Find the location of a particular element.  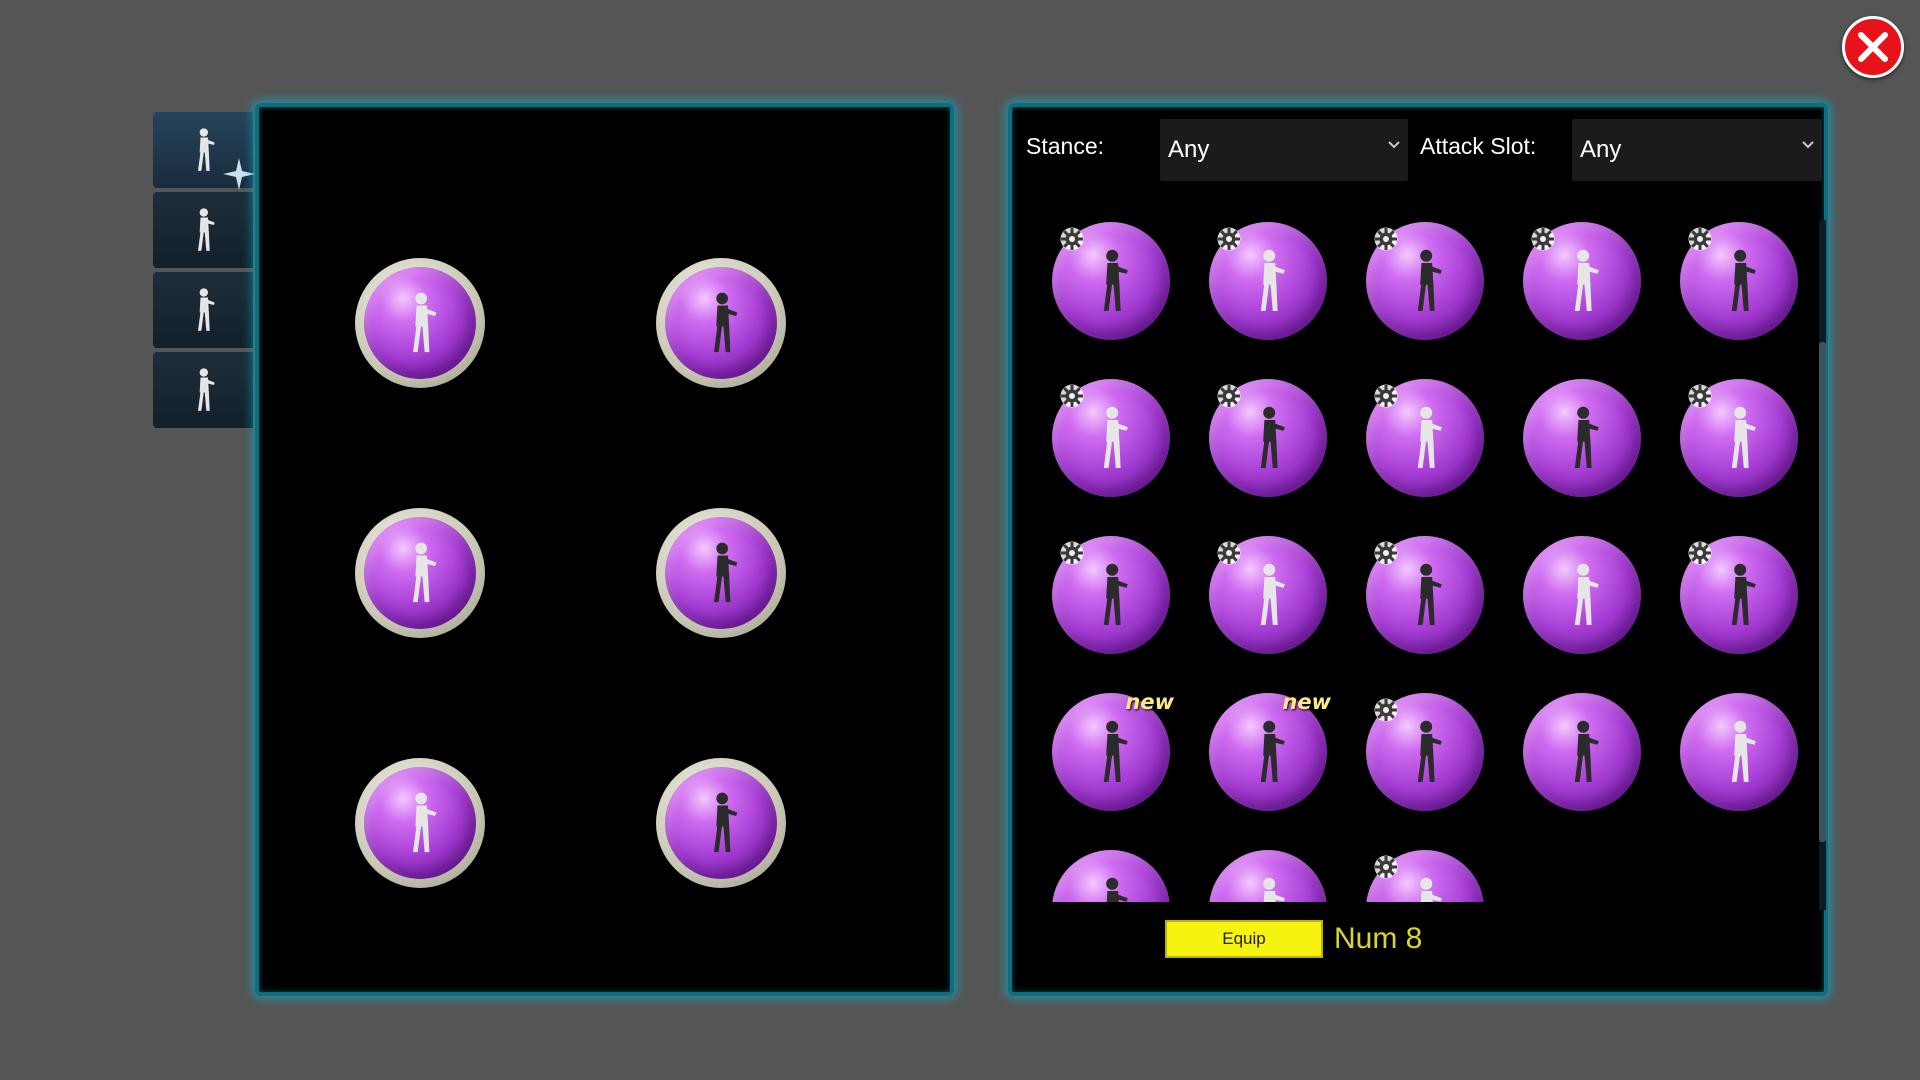

stance-filter-value: Any is located at coordinates (1189, 149).